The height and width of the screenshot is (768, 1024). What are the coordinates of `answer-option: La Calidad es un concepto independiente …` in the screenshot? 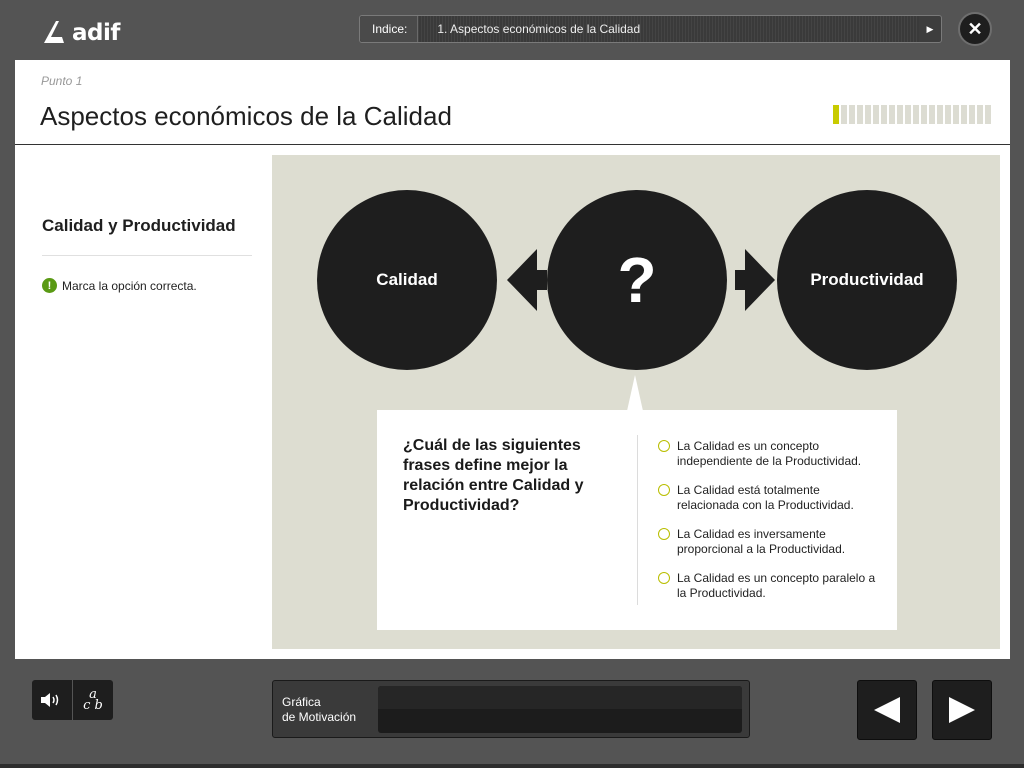 It's located at (770, 454).